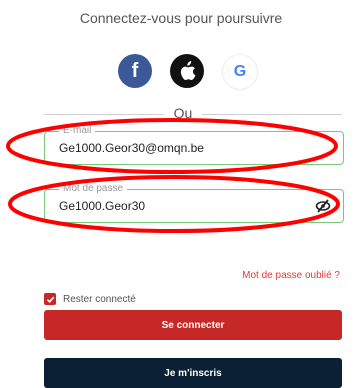 This screenshot has width=362, height=388. I want to click on google-icon: G, so click(240, 71).